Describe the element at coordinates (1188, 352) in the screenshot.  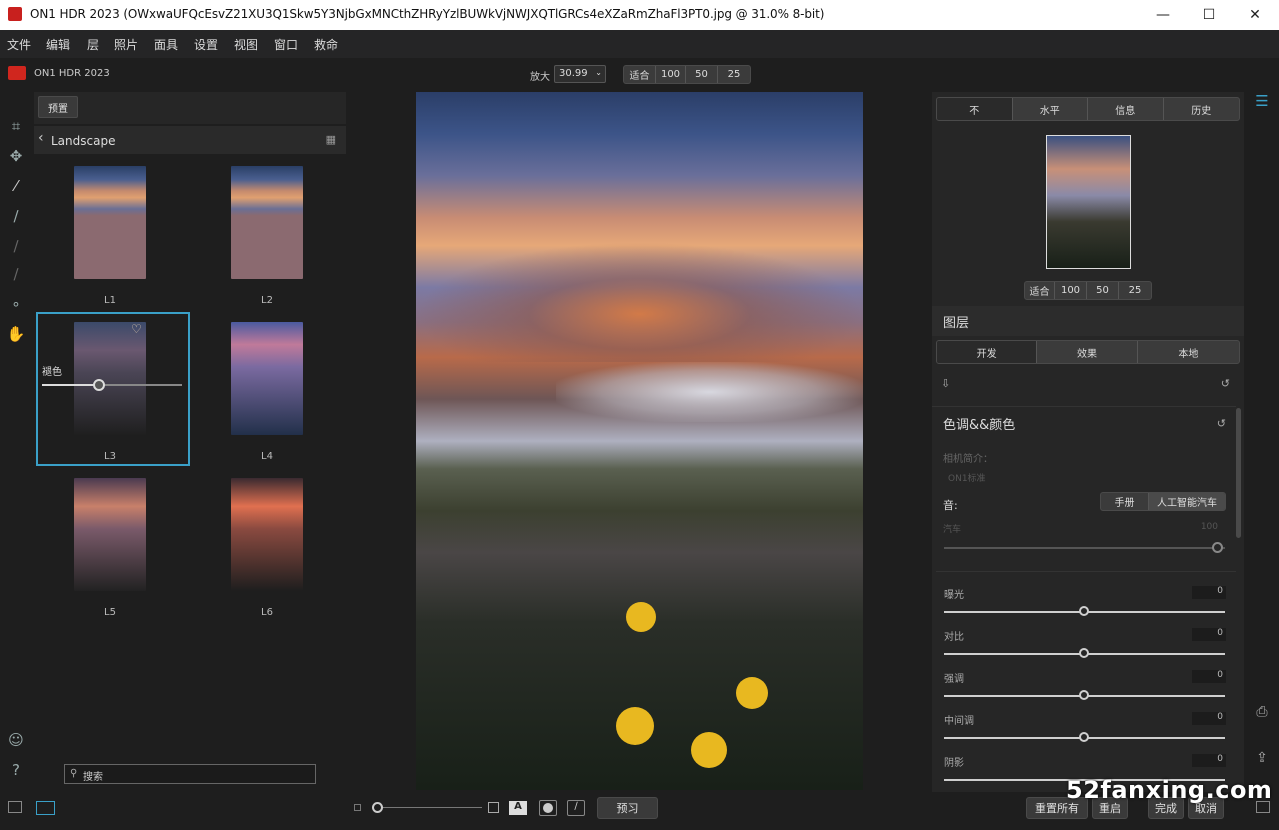
I see `tab-local: 本地` at that location.